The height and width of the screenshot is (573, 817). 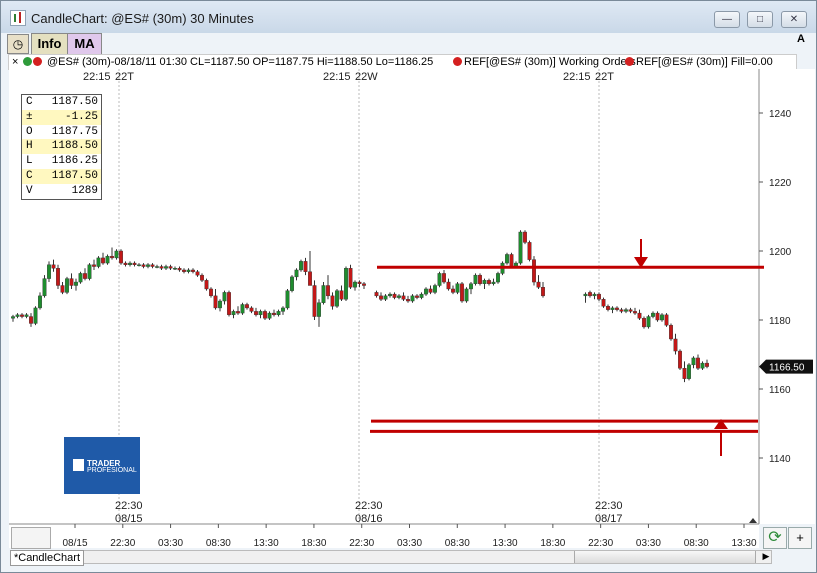 I want to click on scroll-right-icon: ▶, so click(x=766, y=556).